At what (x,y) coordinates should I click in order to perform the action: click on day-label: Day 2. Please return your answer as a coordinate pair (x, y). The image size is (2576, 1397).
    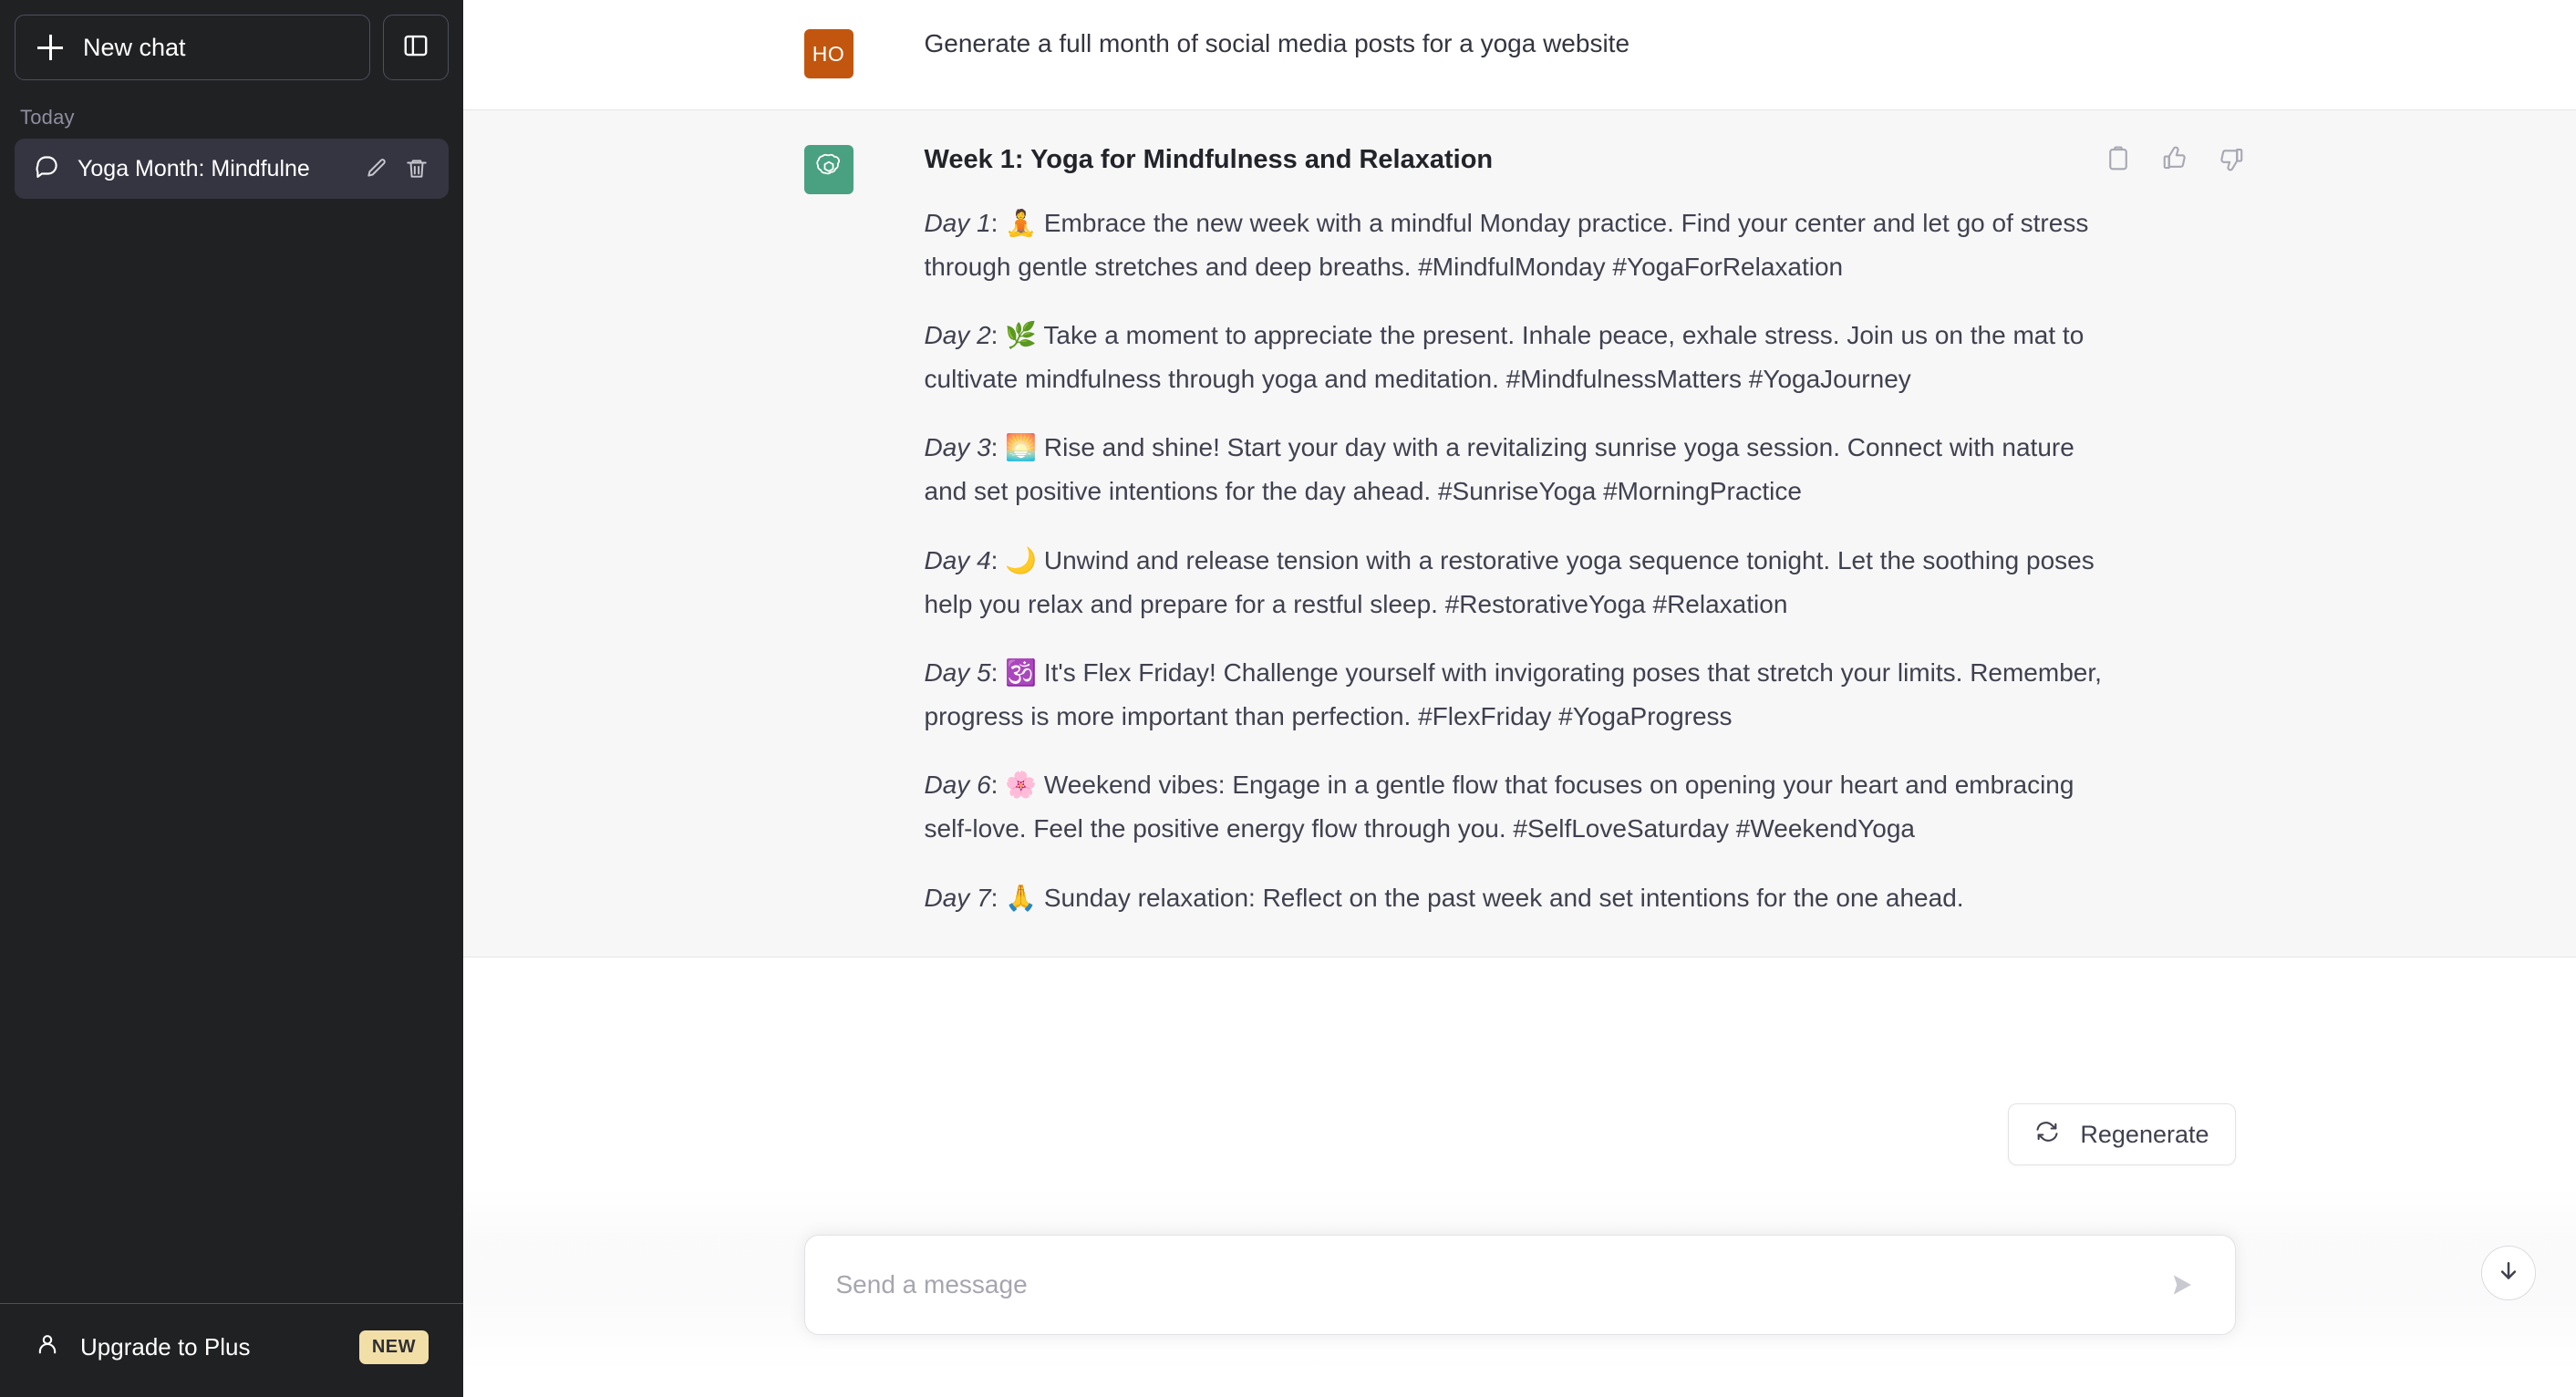
    Looking at the image, I should click on (957, 335).